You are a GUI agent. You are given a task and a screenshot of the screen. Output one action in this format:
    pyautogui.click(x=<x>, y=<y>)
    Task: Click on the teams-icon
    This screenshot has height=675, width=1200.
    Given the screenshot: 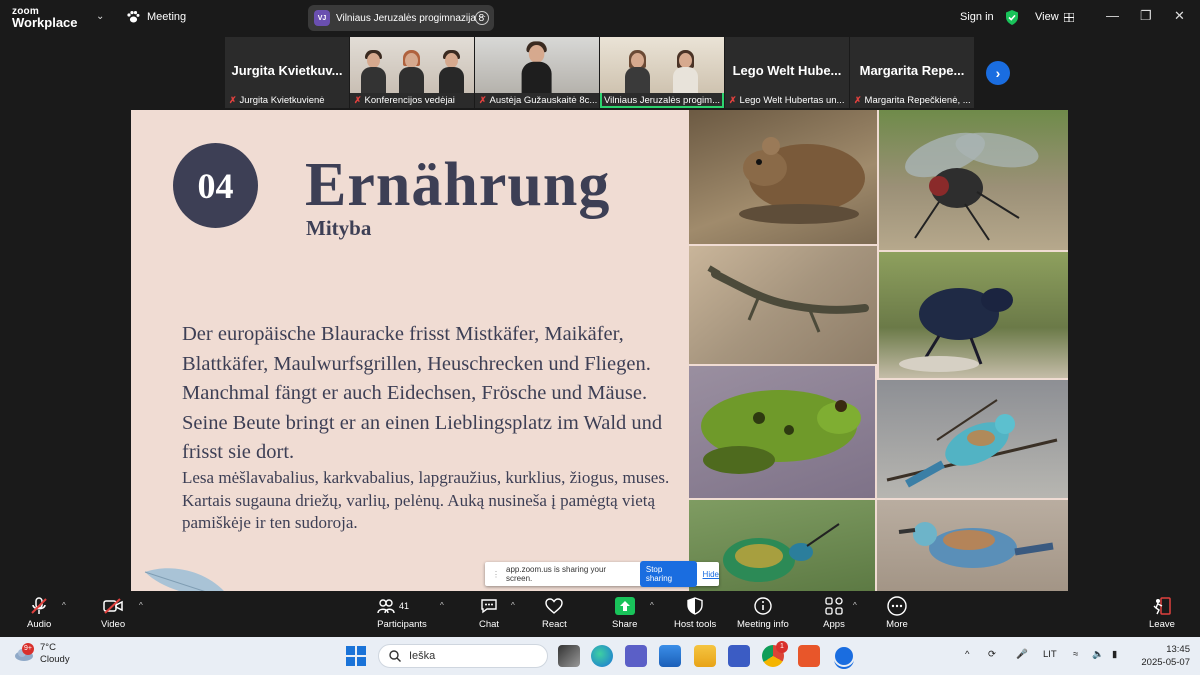 What is the action you would take?
    pyautogui.click(x=636, y=656)
    